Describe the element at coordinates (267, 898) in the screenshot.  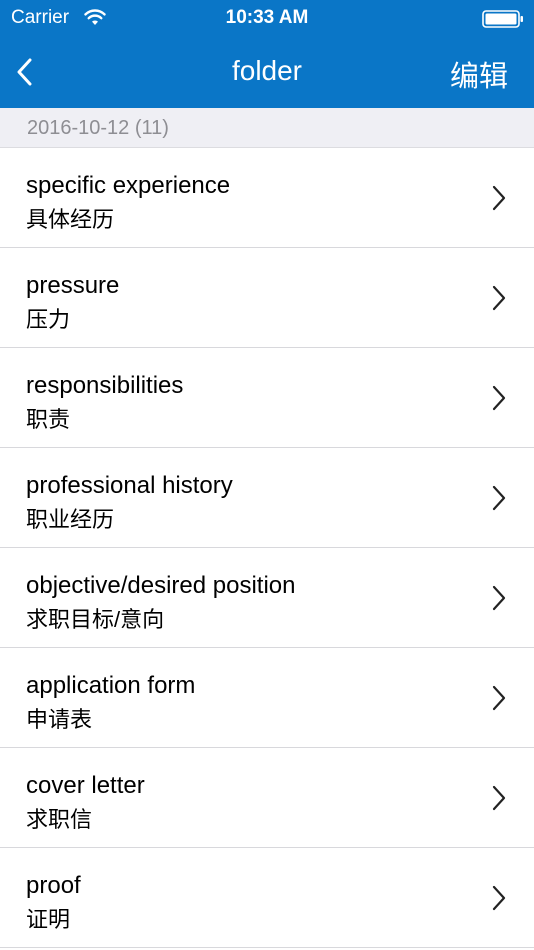
I see `list-item: proof 证明` at that location.